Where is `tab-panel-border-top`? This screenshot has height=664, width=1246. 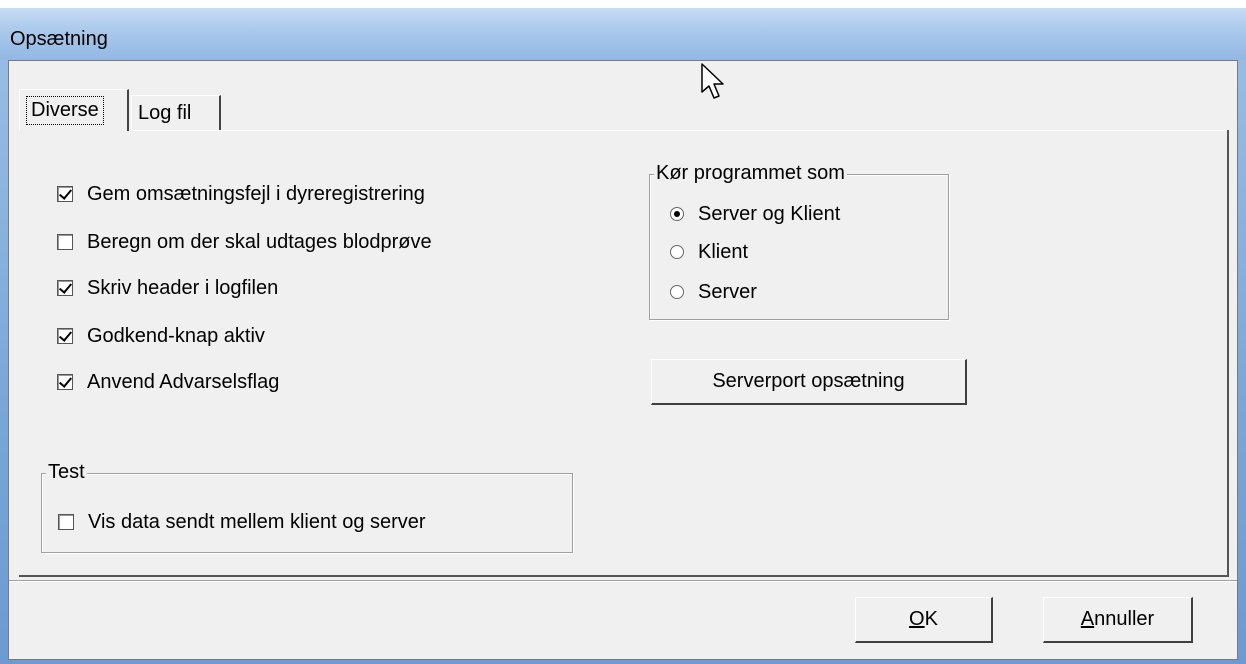
tab-panel-border-top is located at coordinates (623, 130).